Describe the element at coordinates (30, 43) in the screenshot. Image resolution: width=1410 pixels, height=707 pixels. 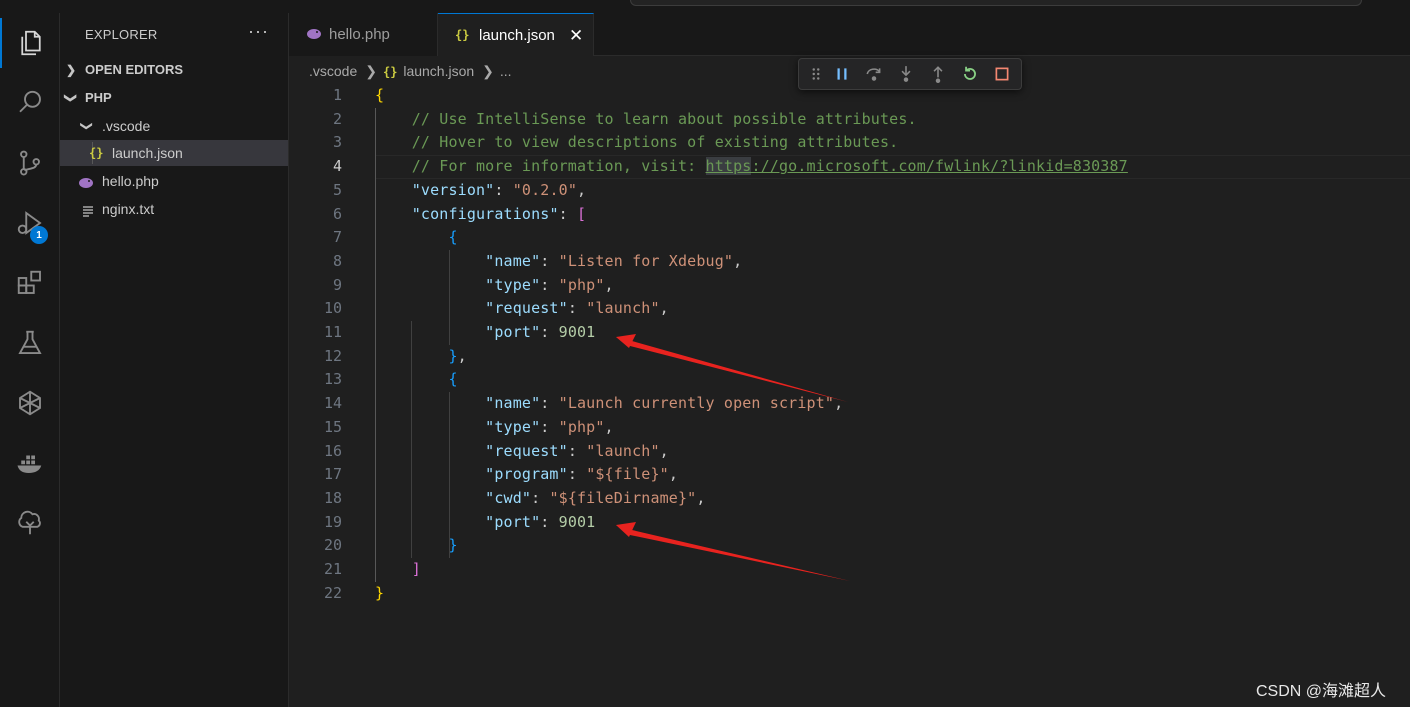
I see `explorer-icon` at that location.